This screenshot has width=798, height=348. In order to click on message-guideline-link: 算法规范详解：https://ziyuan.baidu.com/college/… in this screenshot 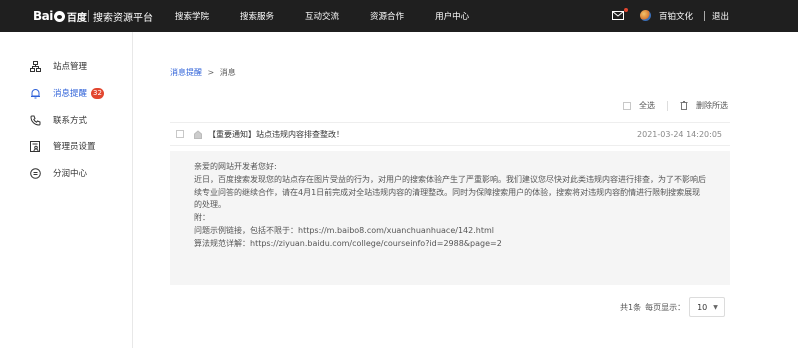, I will do `click(450, 244)`.